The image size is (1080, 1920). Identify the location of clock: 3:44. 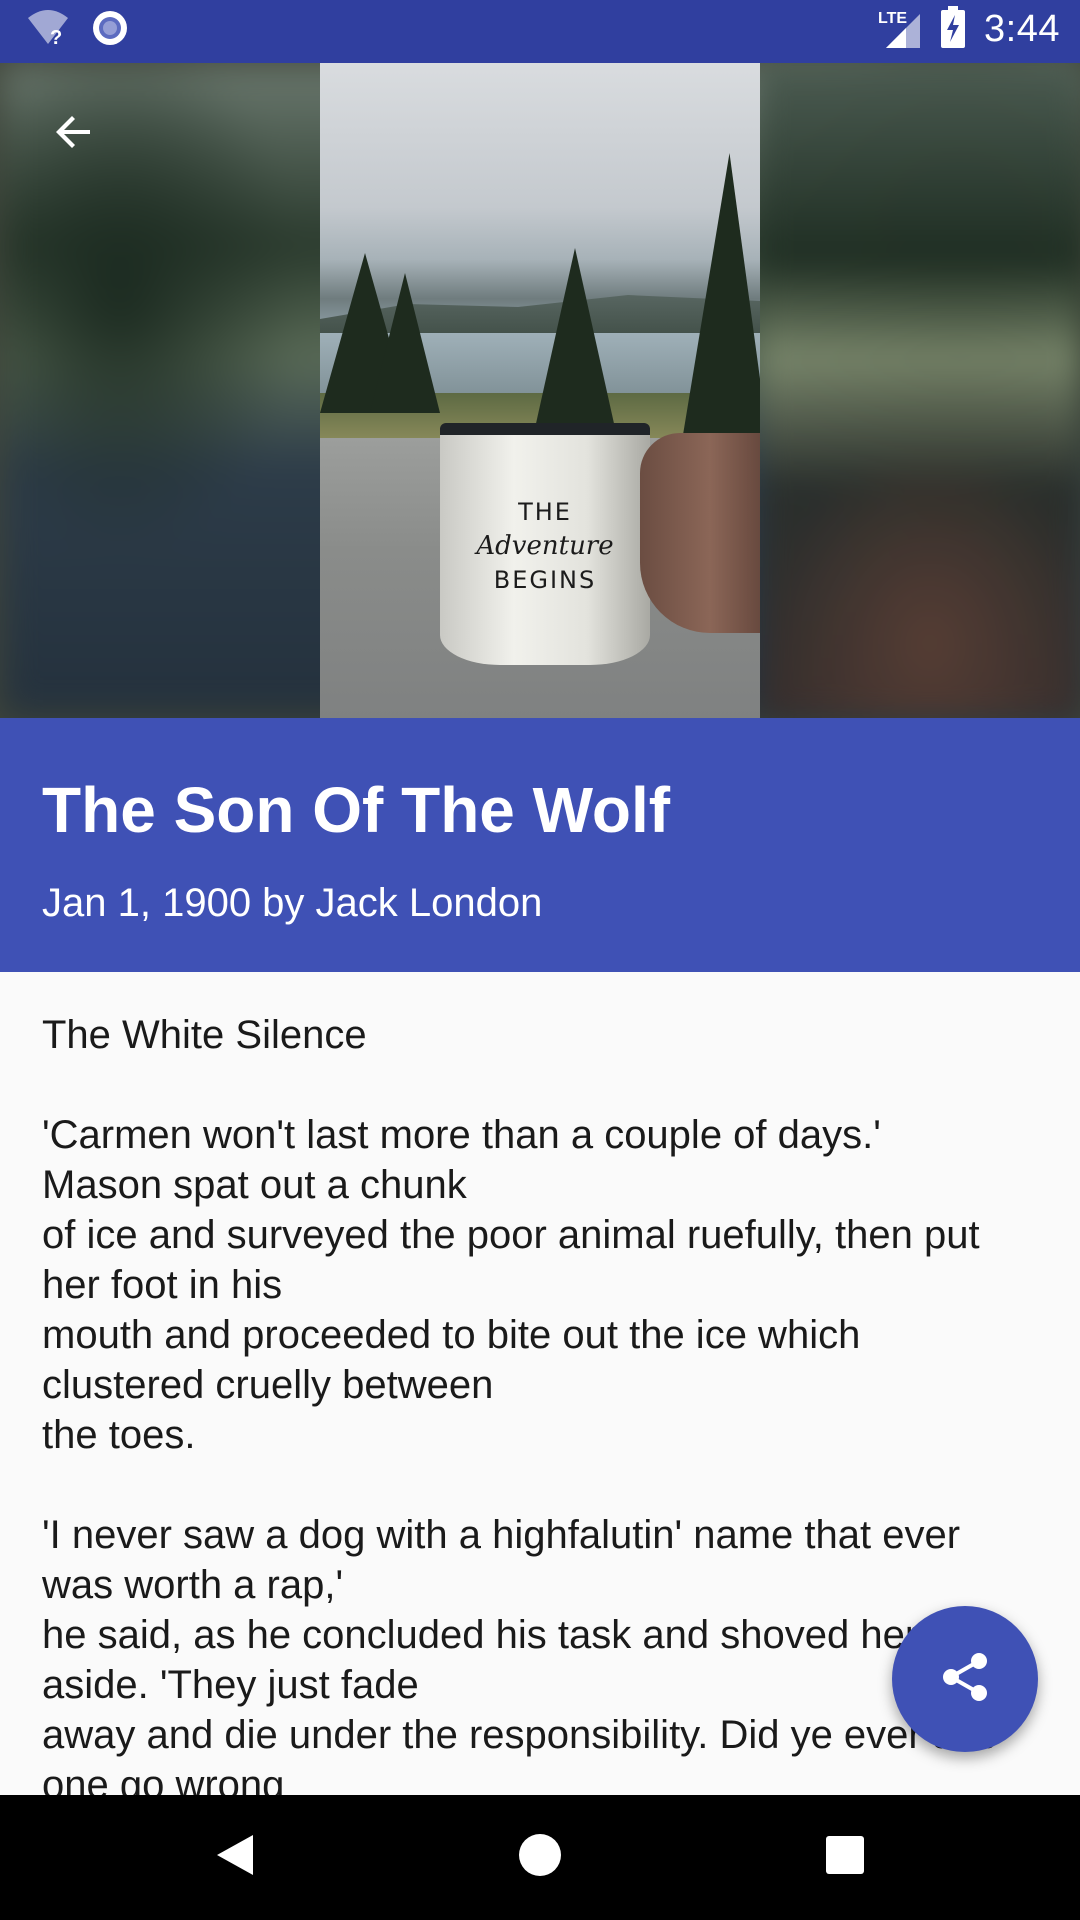
(1022, 29).